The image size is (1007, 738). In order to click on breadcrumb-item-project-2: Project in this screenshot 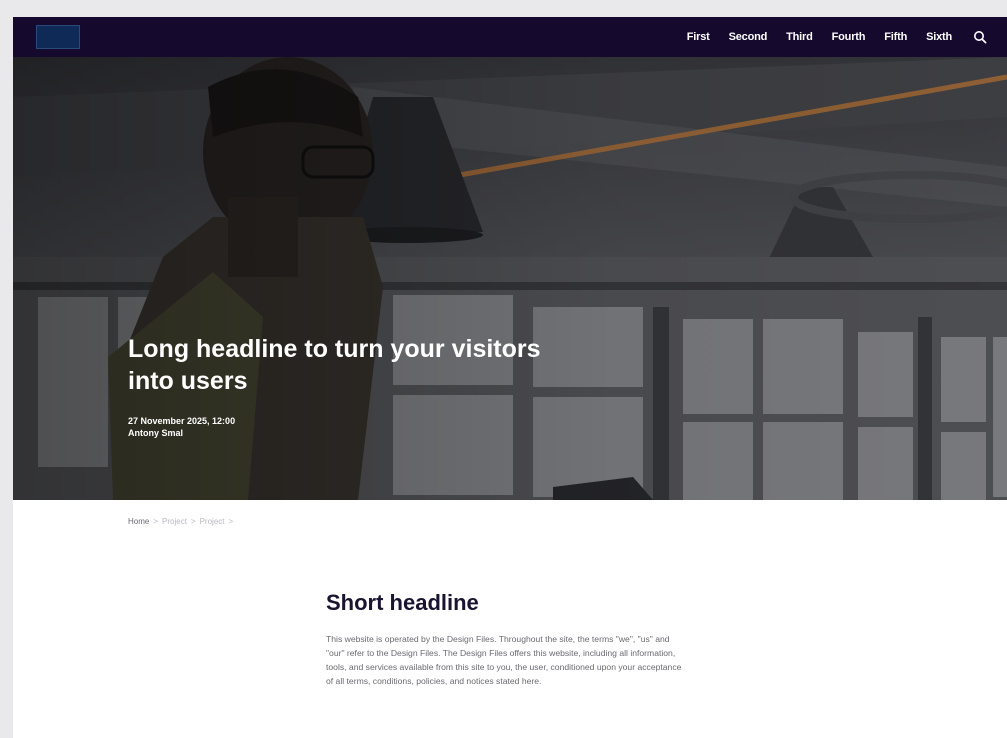, I will do `click(212, 521)`.